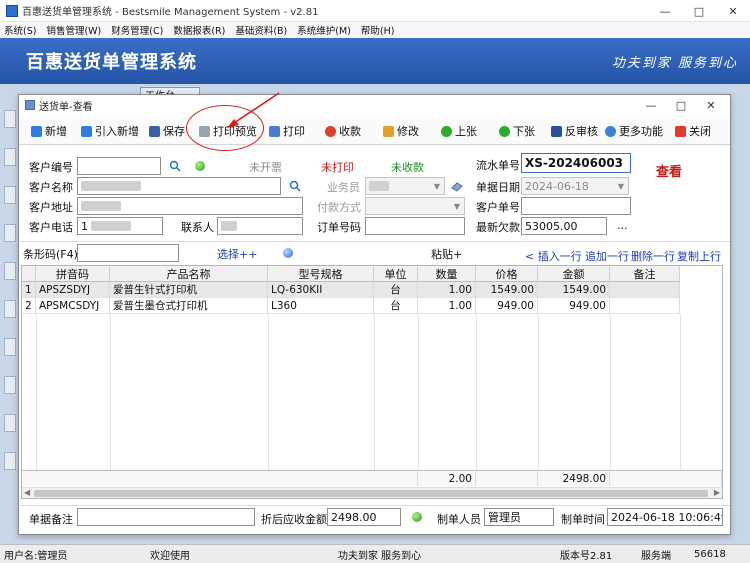 The height and width of the screenshot is (563, 750). What do you see at coordinates (507, 274) in the screenshot?
I see `column-header-price: 价格` at bounding box center [507, 274].